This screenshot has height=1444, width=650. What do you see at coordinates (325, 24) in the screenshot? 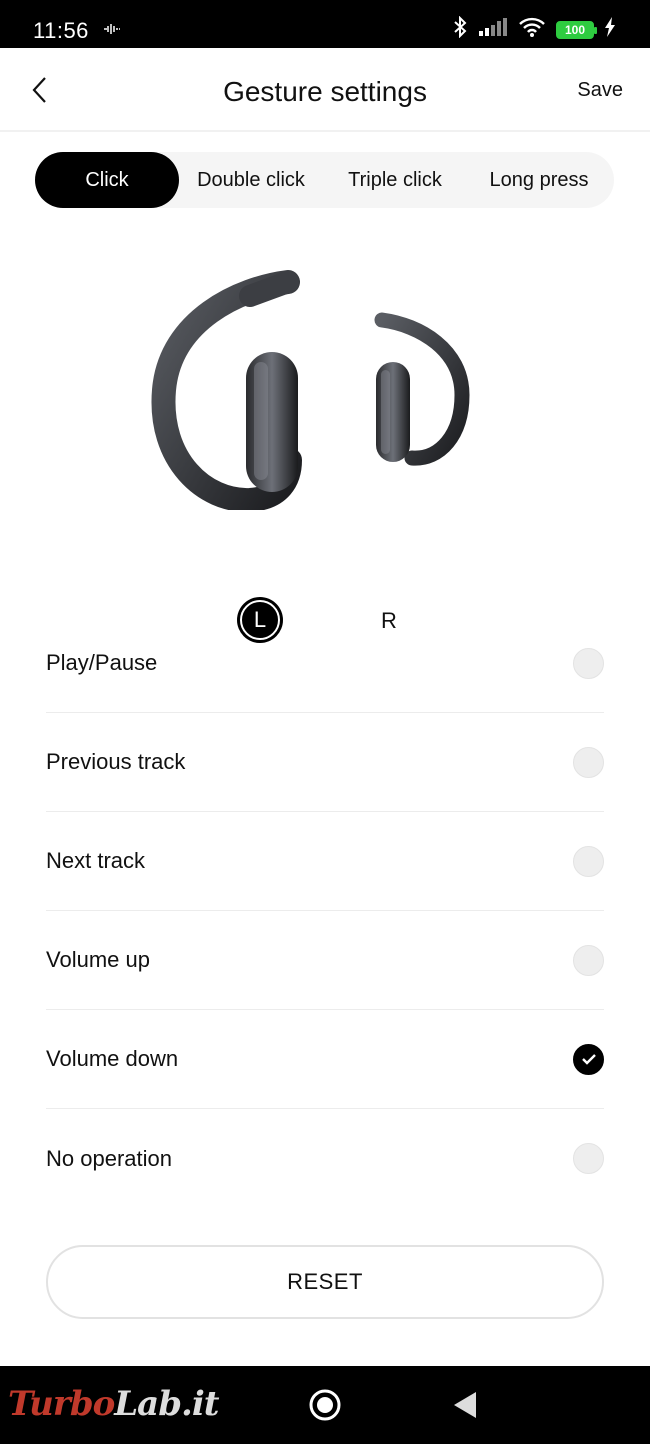
I see `status-bar: 11:56 100` at bounding box center [325, 24].